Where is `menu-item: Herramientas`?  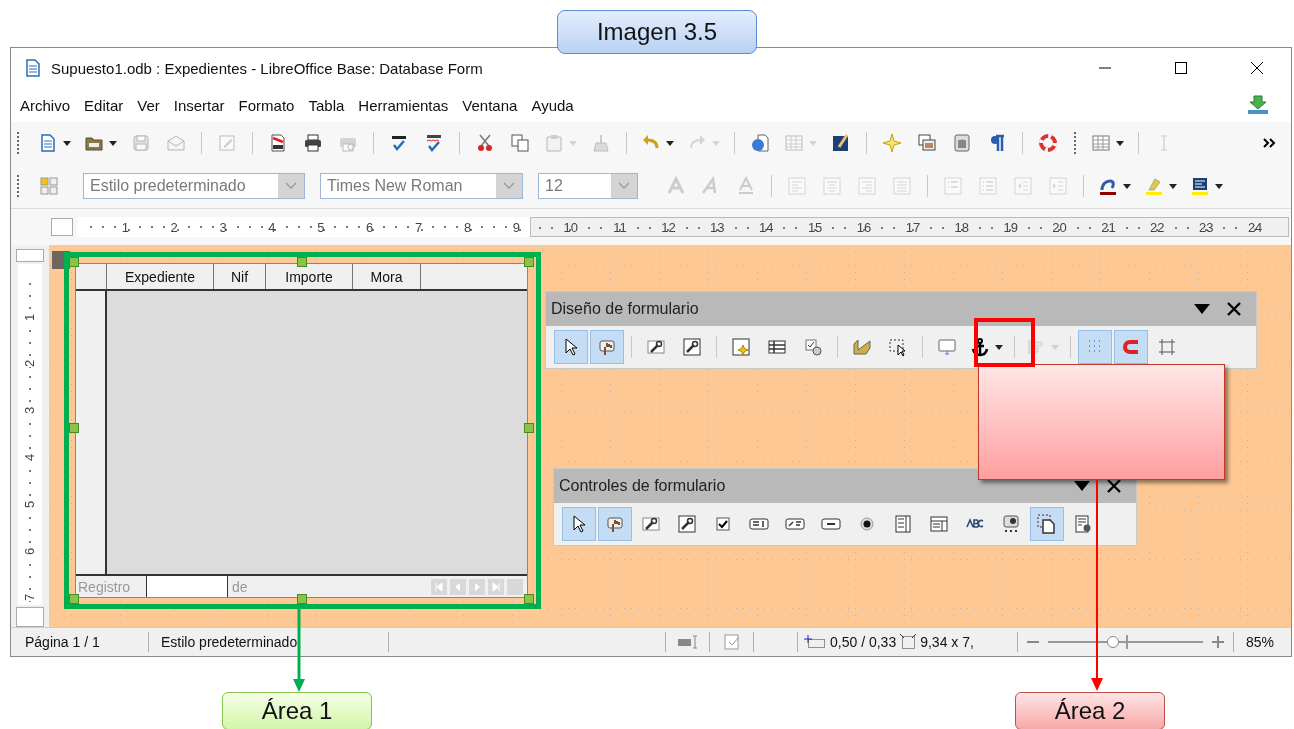
menu-item: Herramientas is located at coordinates (403, 105).